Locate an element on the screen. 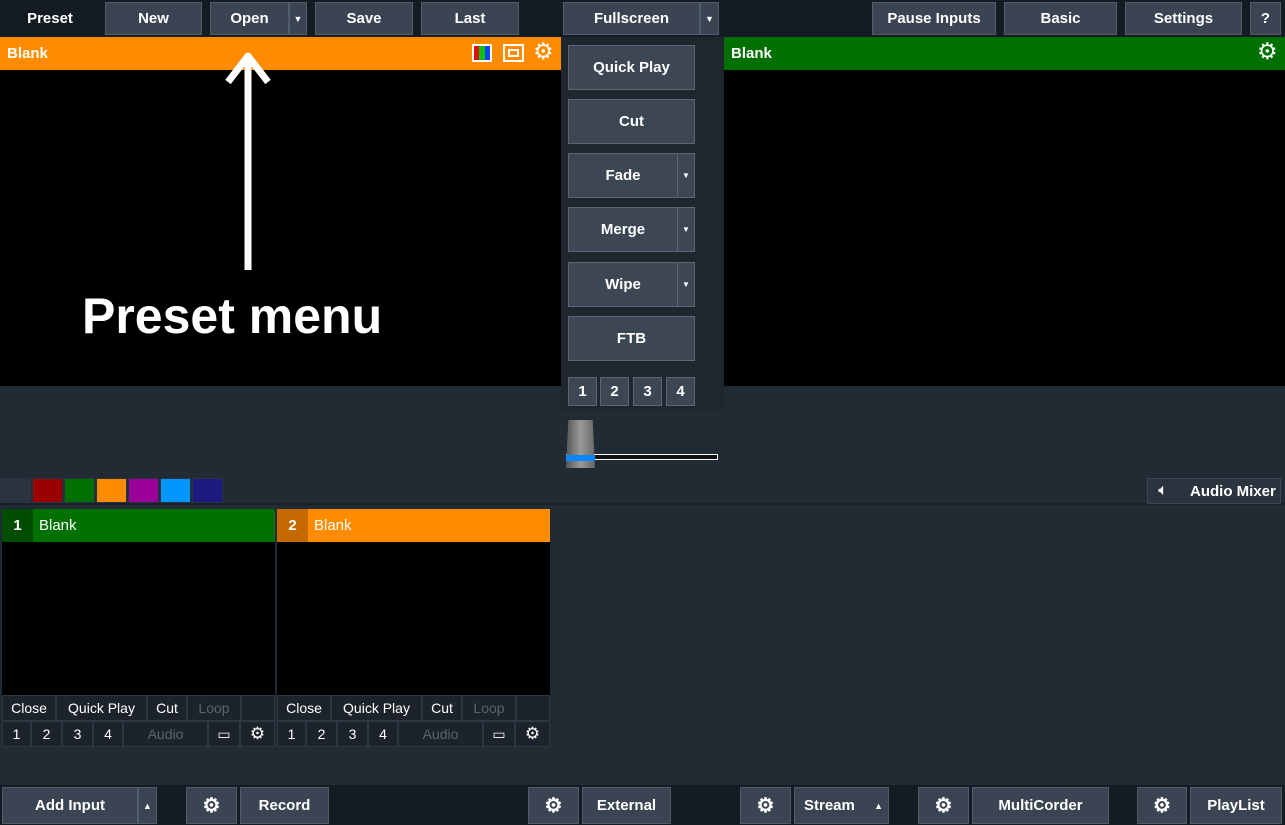 This screenshot has height=825, width=1285. color-tab-blue is located at coordinates (175, 490).